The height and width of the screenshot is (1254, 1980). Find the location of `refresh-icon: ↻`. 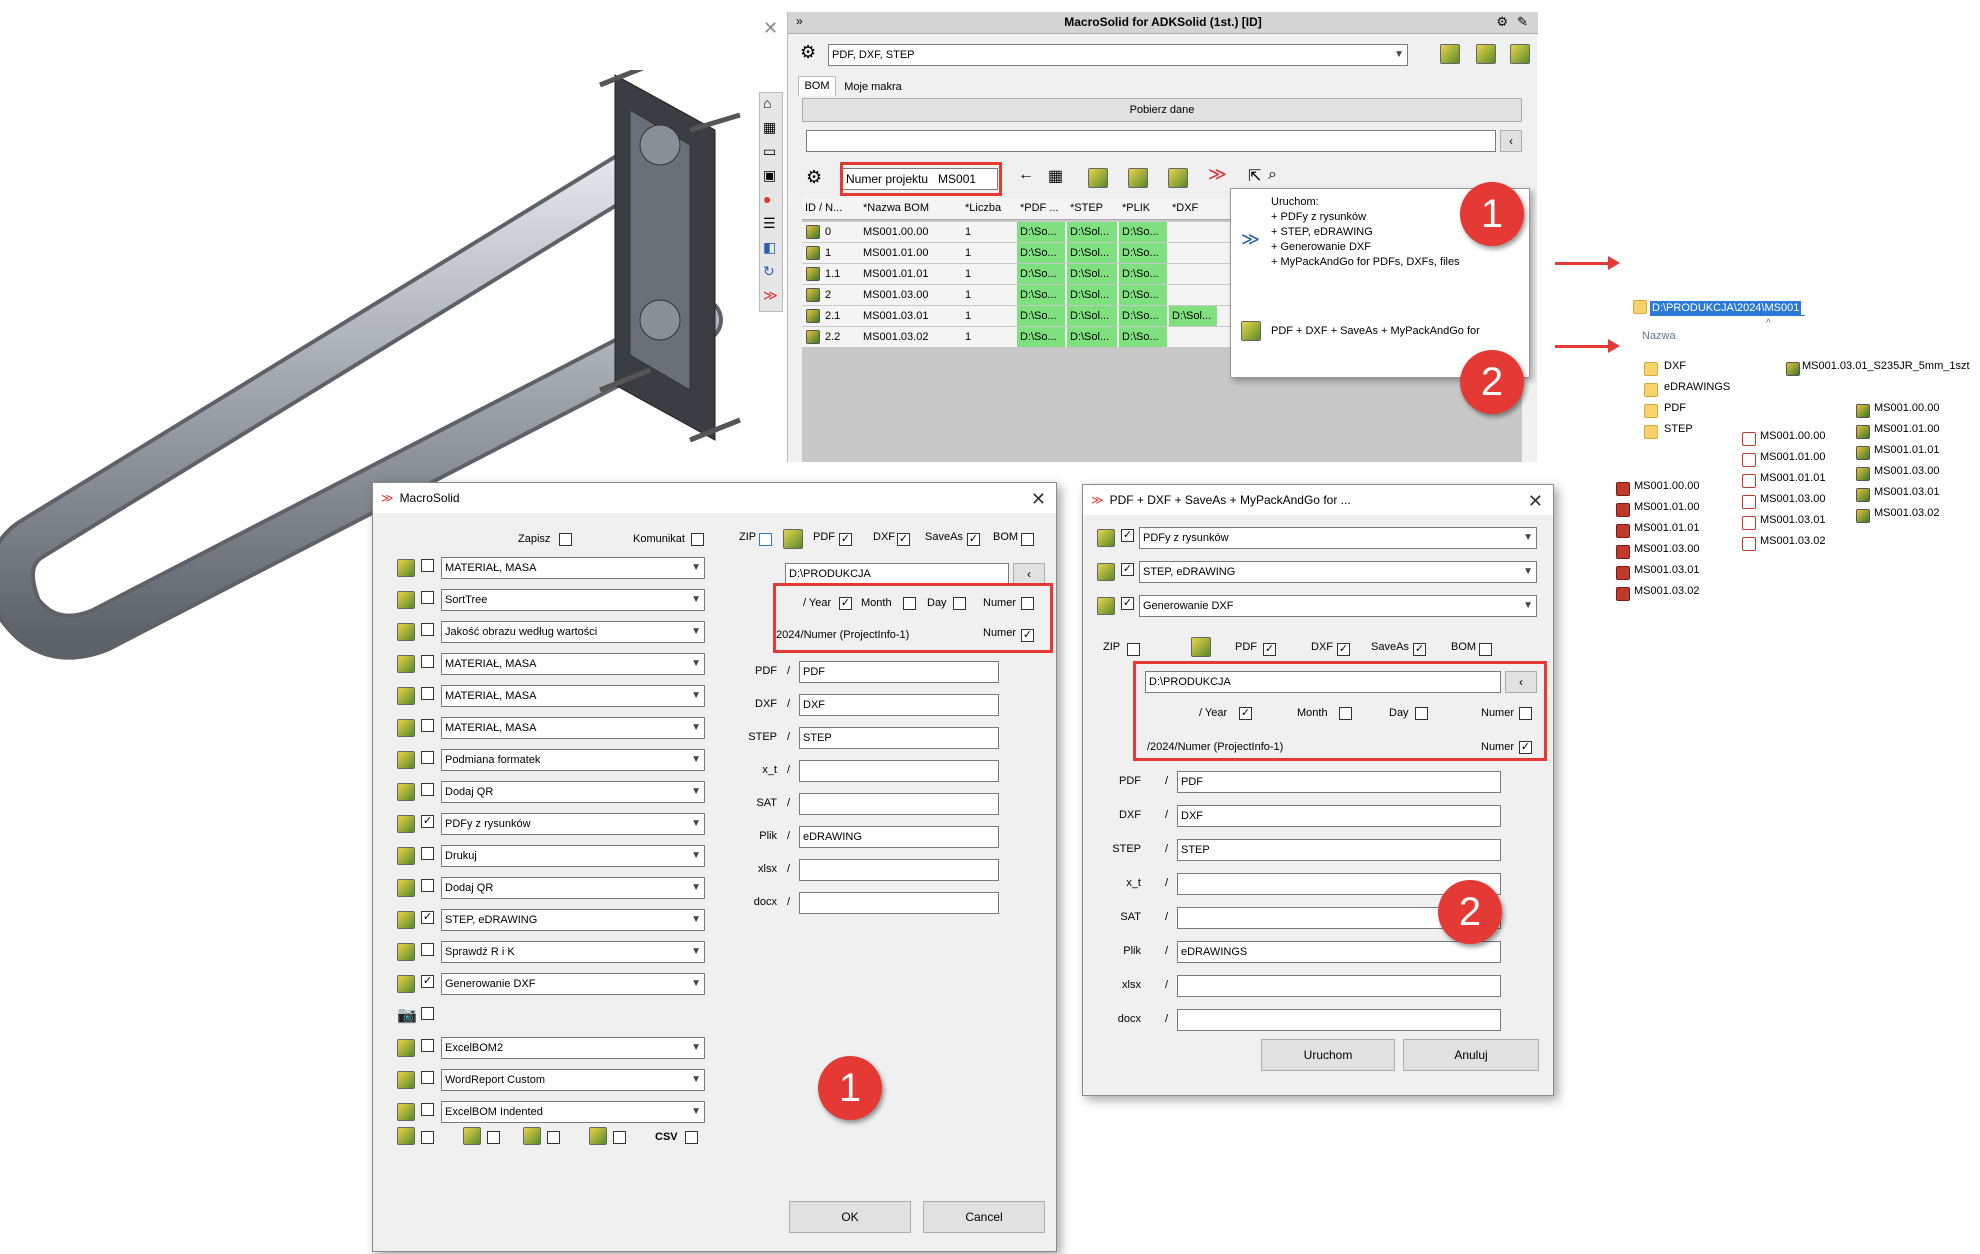

refresh-icon: ↻ is located at coordinates (769, 271).